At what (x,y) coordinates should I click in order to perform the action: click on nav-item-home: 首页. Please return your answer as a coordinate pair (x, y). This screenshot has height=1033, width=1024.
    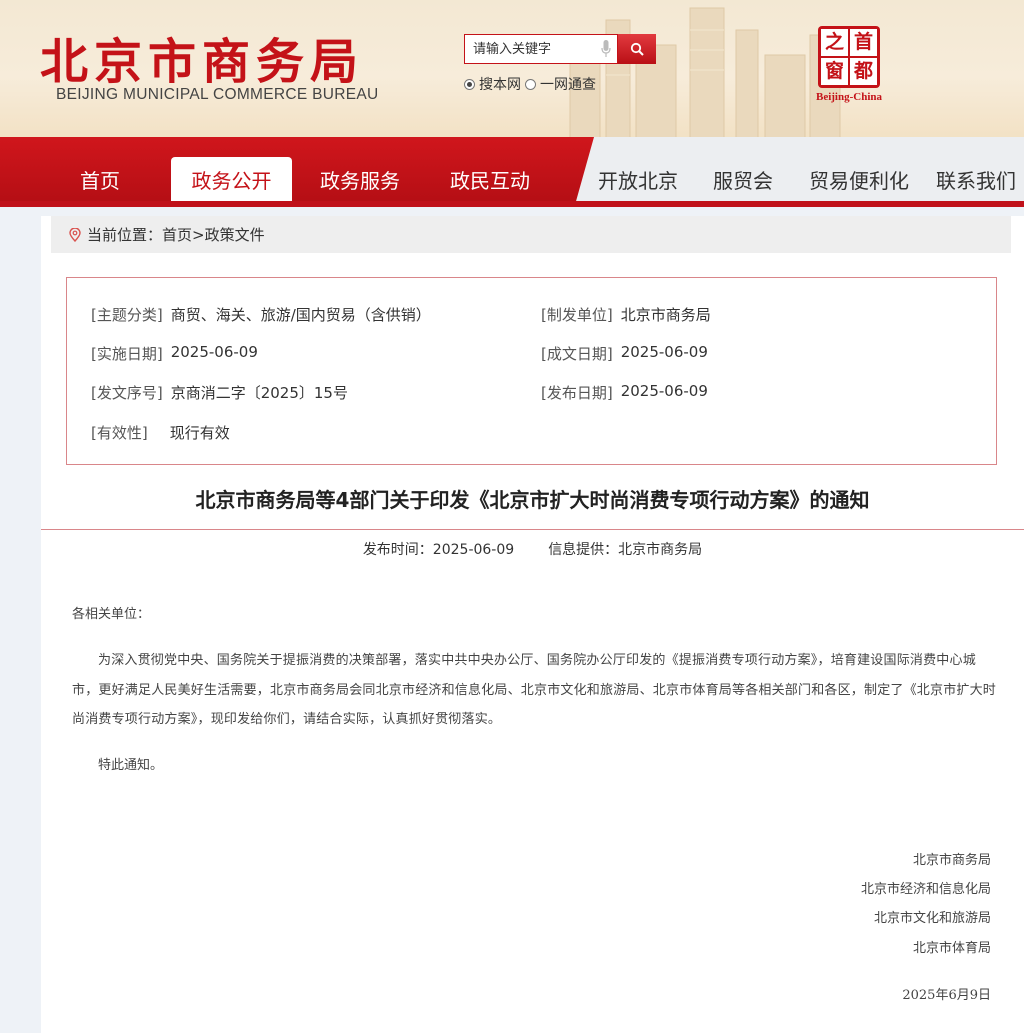
    Looking at the image, I should click on (100, 179).